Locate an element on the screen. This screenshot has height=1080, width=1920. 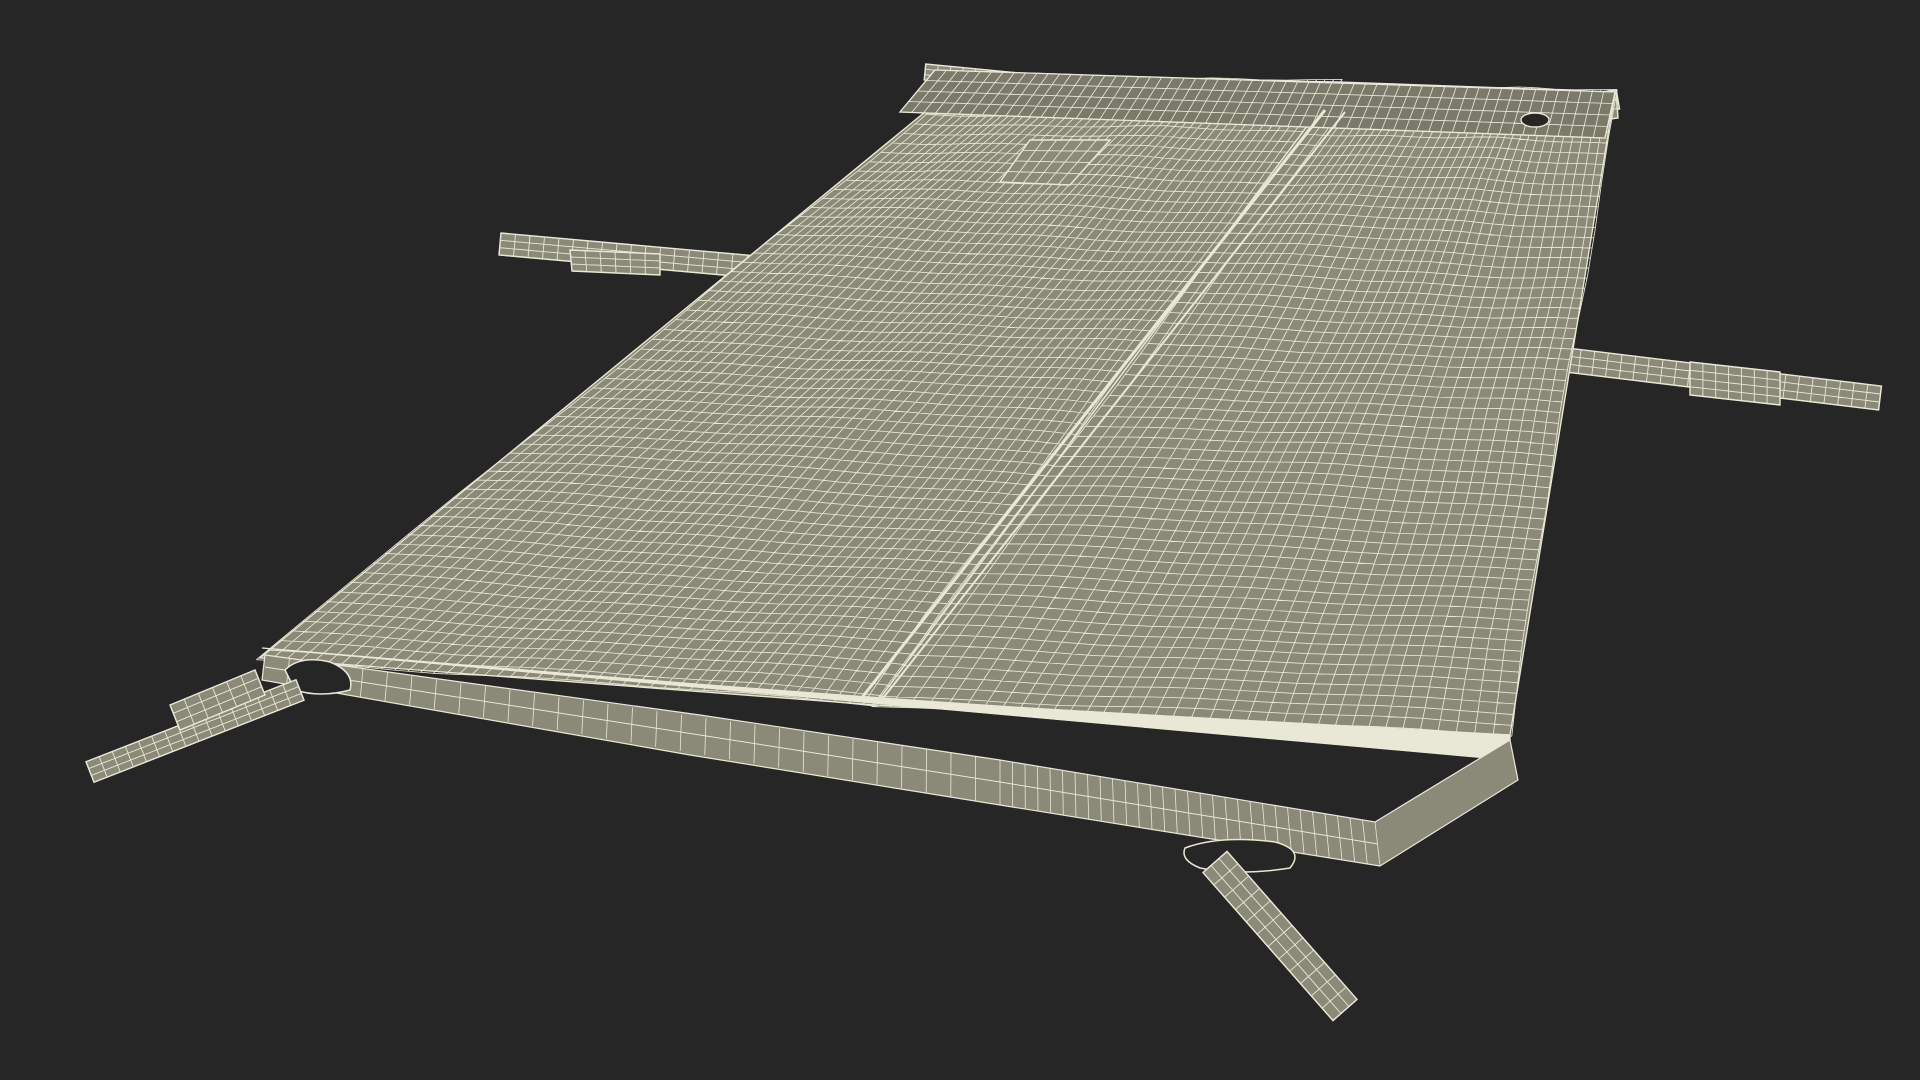
strap-front-right is located at coordinates (1280, 936).